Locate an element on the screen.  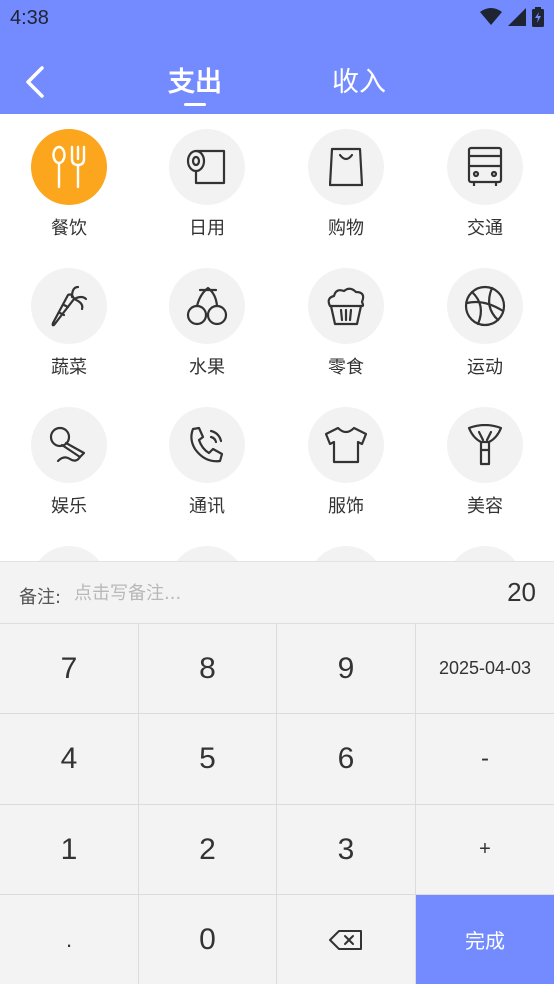
tab-expense: 支出 is located at coordinates (195, 79).